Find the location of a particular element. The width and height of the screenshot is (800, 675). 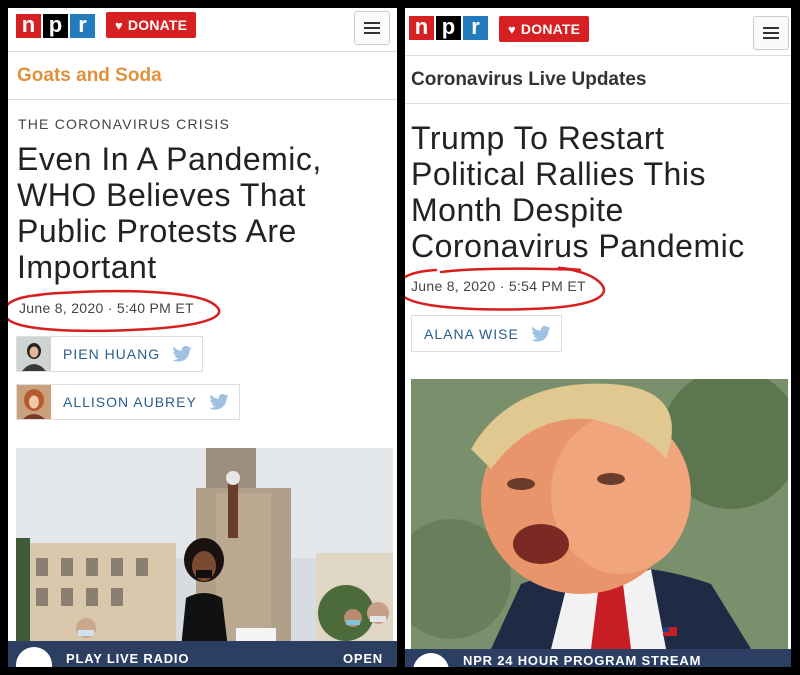

player-open-button: OPEN is located at coordinates (363, 658).